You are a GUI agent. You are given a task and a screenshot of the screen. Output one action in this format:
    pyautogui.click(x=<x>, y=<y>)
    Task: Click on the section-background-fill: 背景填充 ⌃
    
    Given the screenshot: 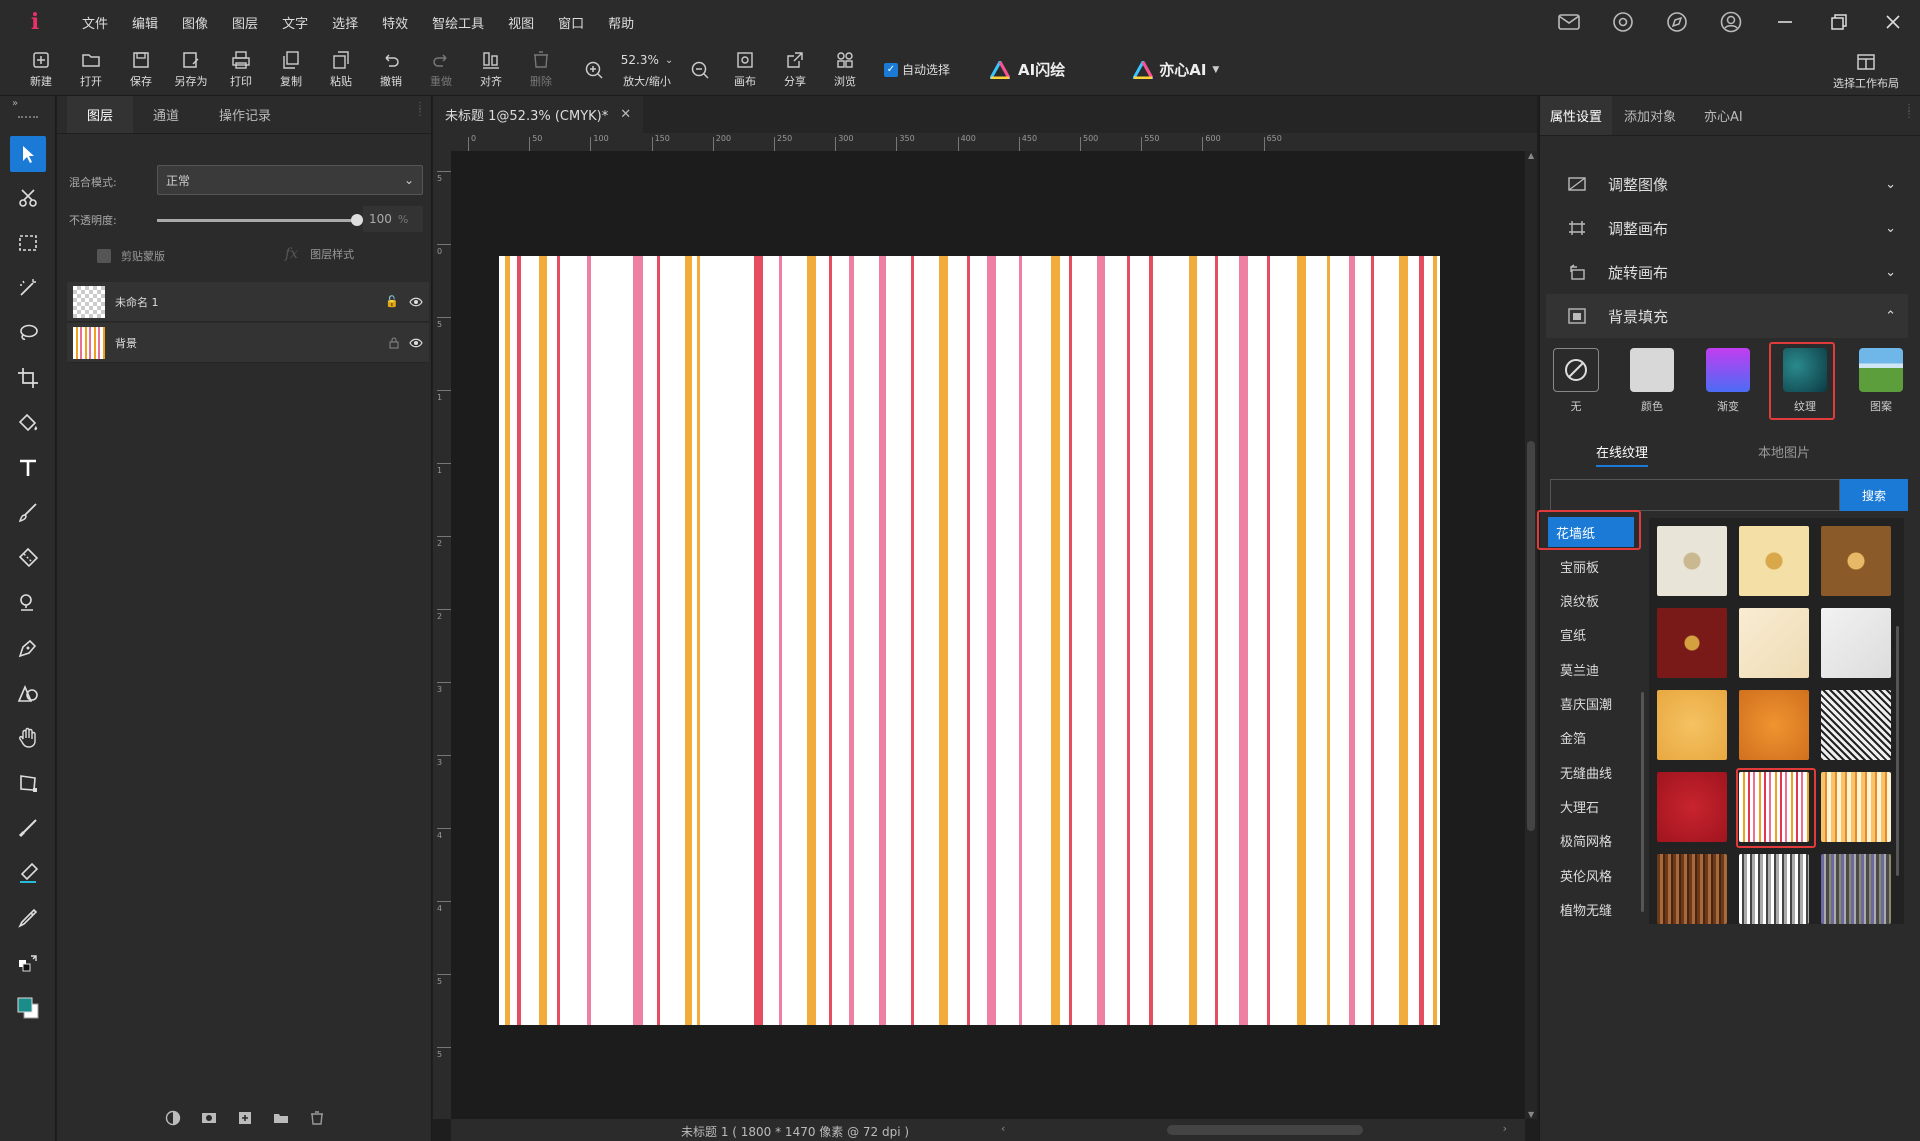 What is the action you would take?
    pyautogui.click(x=1727, y=316)
    